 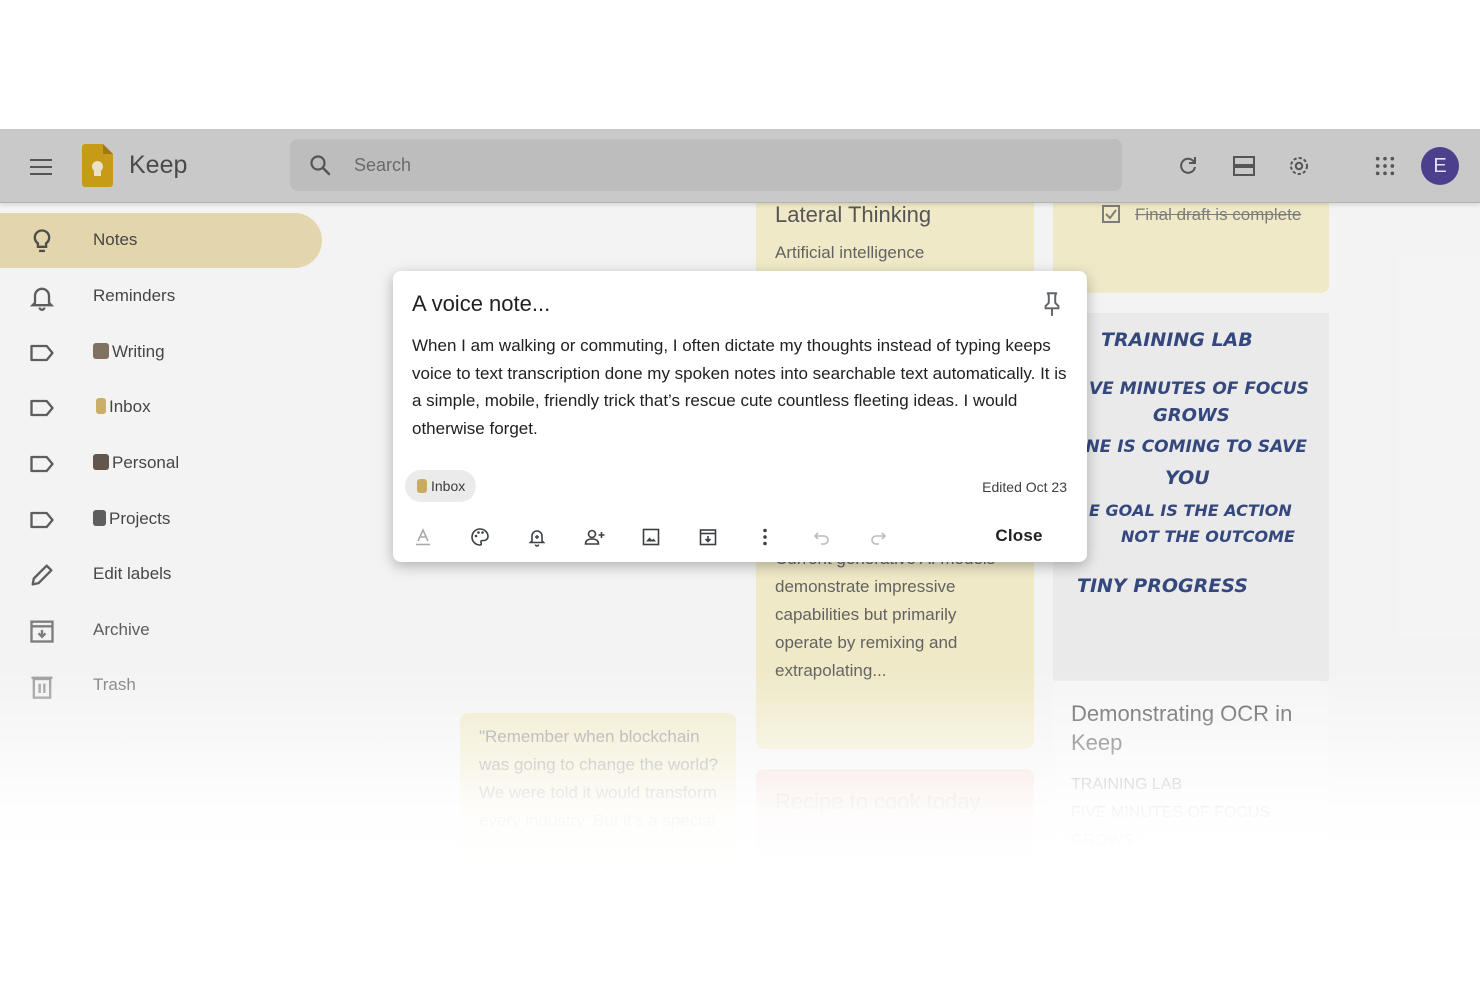 I want to click on sidebar-item-notes: Notes, so click(x=161, y=240).